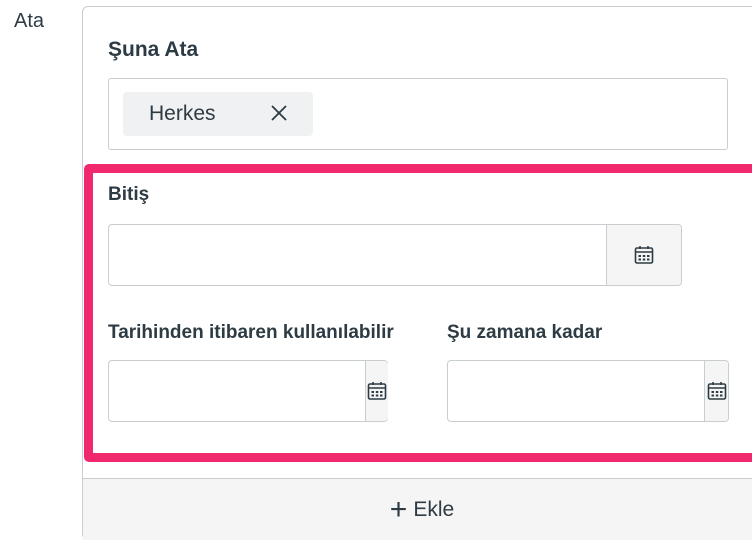  Describe the element at coordinates (576, 391) in the screenshot. I see `until-input` at that location.